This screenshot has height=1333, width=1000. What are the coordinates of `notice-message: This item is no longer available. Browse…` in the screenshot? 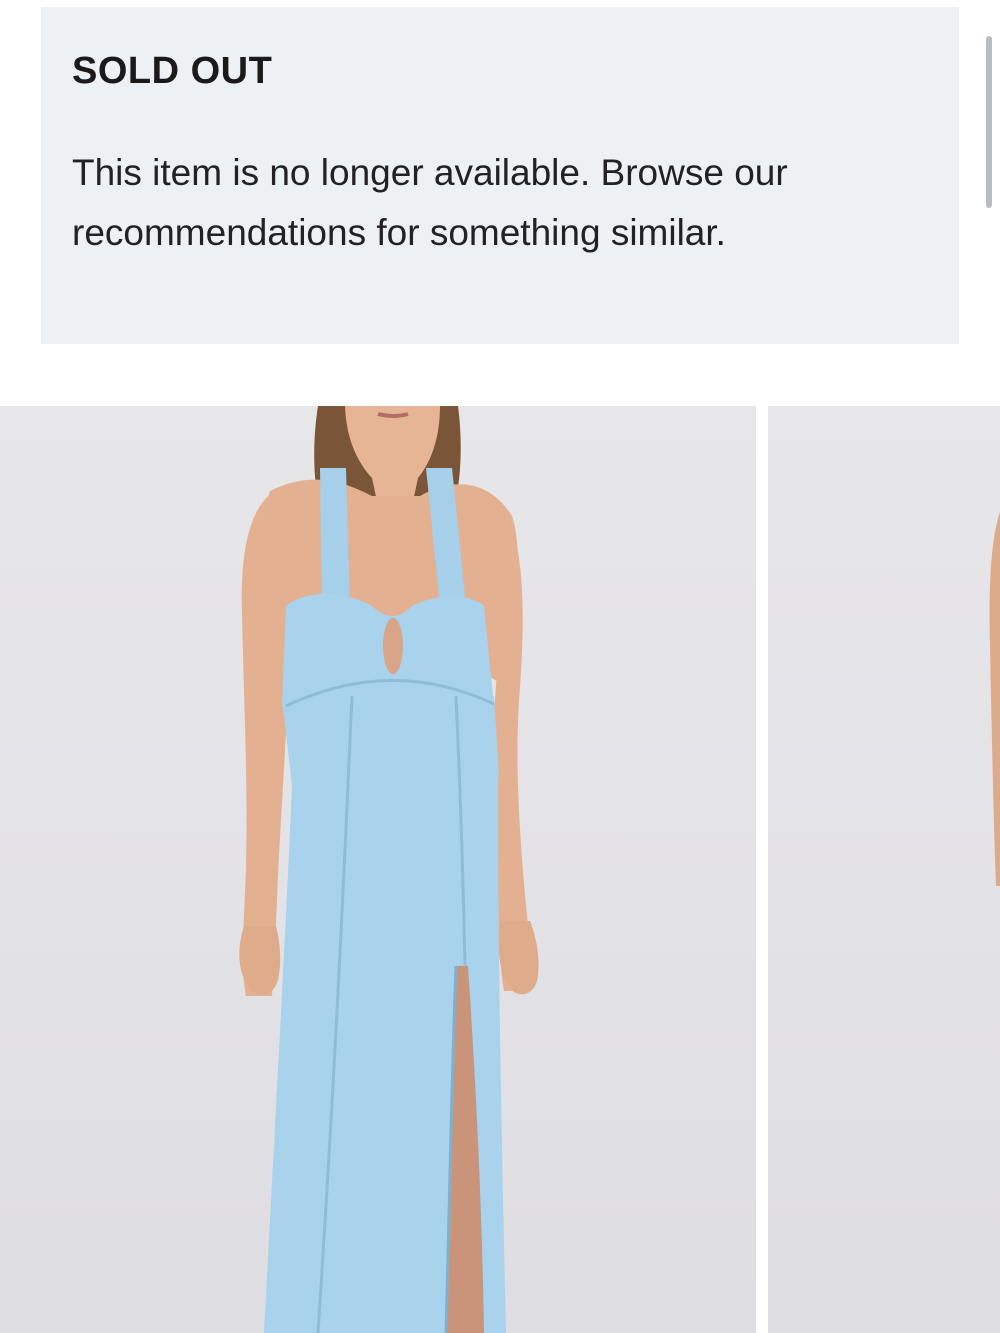 It's located at (430, 202).